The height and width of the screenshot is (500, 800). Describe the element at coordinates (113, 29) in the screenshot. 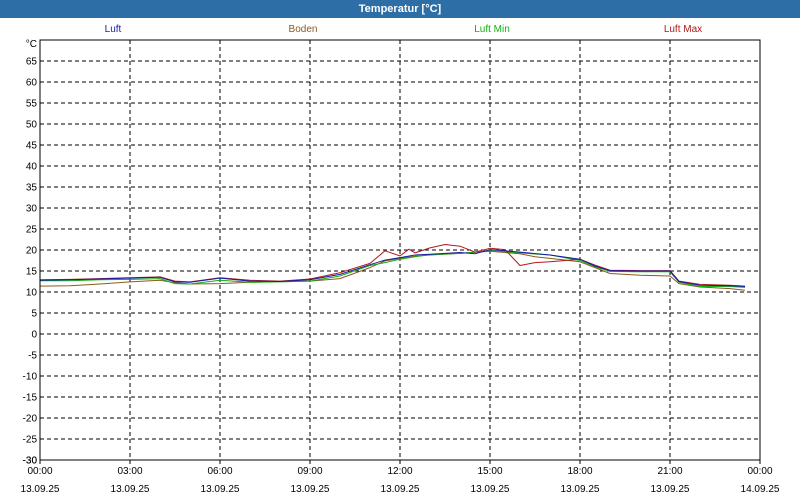

I see `legend-entry-luft: Luft` at that location.